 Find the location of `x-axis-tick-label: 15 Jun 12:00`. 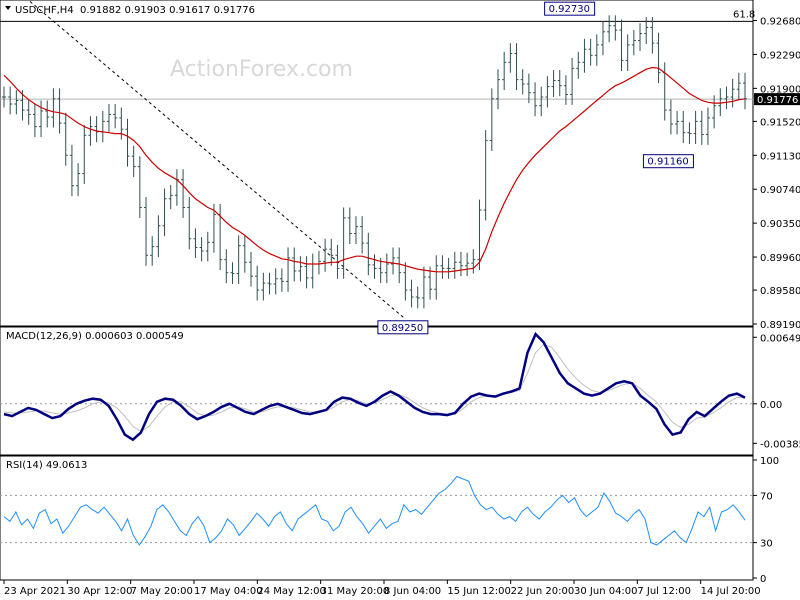

x-axis-tick-label: 15 Jun 12:00 is located at coordinates (479, 591).